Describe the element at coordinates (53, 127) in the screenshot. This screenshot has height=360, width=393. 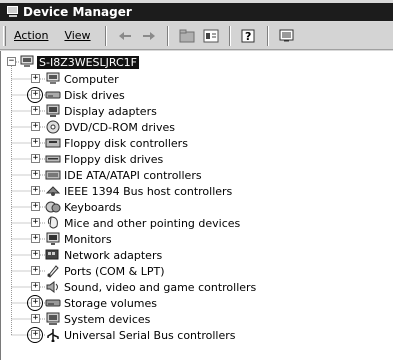
I see `dvd-drive-icon` at that location.